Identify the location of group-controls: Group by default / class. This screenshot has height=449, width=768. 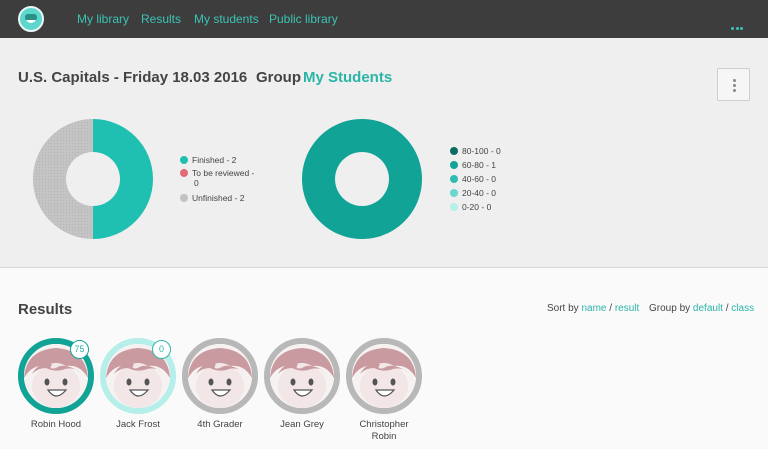
(702, 308).